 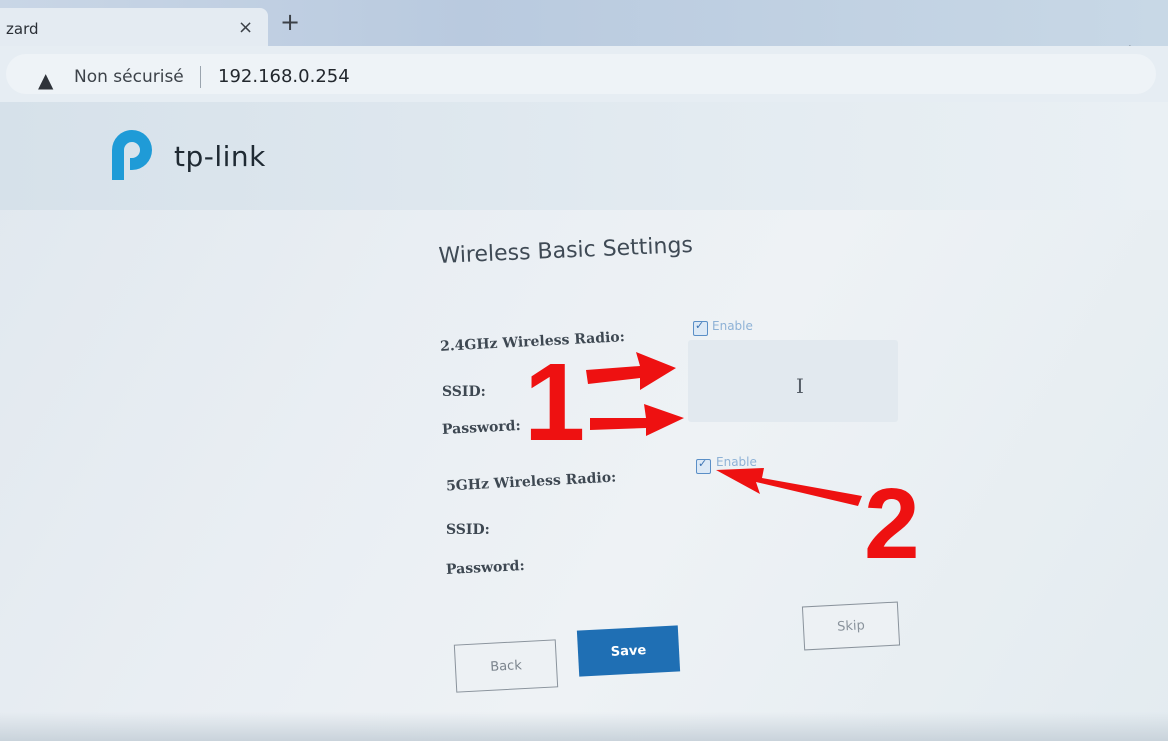 What do you see at coordinates (584, 726) in the screenshot?
I see `monitor-bezel-shade` at bounding box center [584, 726].